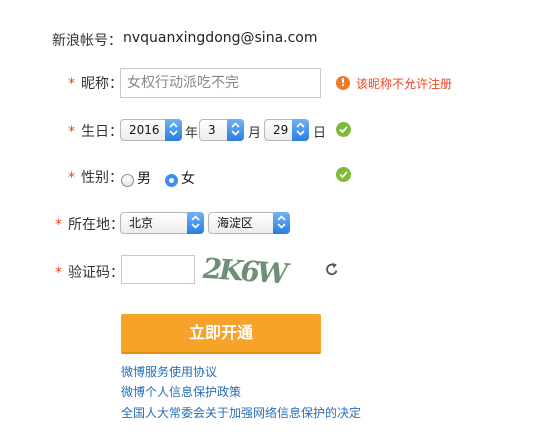 The image size is (534, 443). Describe the element at coordinates (171, 180) in the screenshot. I see `gender-female-radio` at that location.